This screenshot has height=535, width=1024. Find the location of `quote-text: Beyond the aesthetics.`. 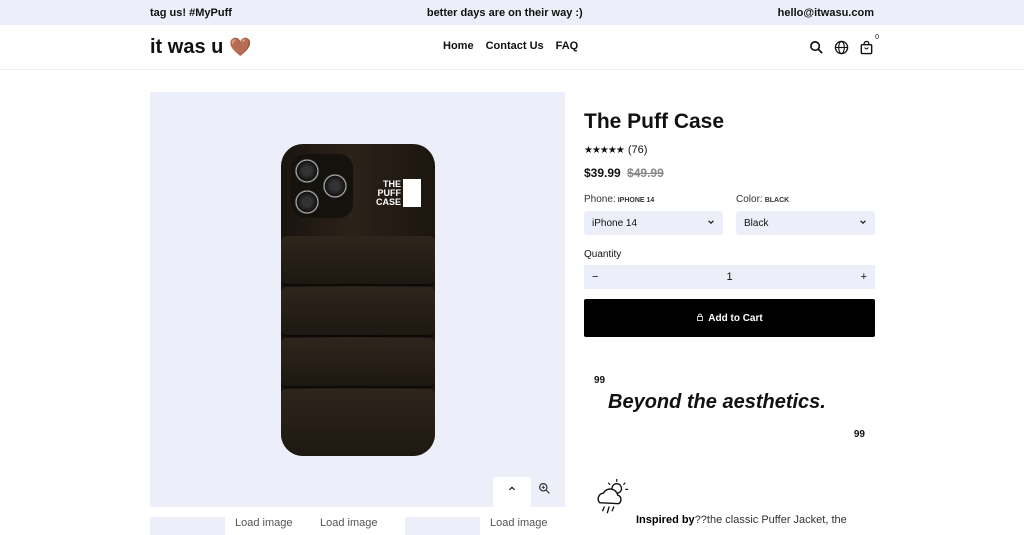

quote-text: Beyond the aesthetics. is located at coordinates (717, 402).